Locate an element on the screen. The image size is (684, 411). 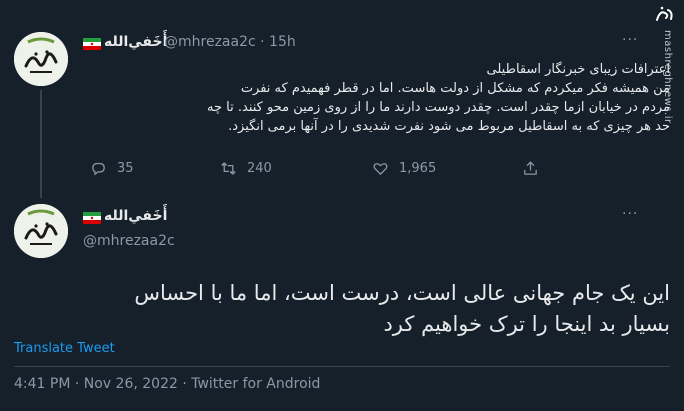
reply-count: 35 is located at coordinates (125, 168).